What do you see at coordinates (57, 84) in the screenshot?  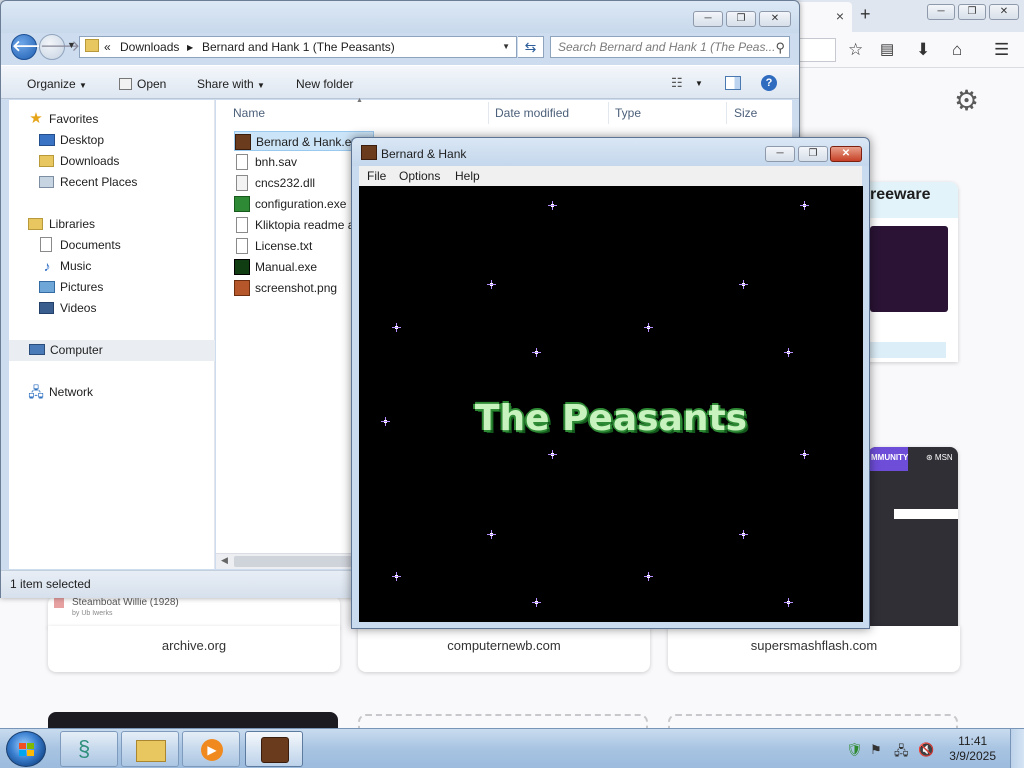 I see `organize-button: Organize ▼` at bounding box center [57, 84].